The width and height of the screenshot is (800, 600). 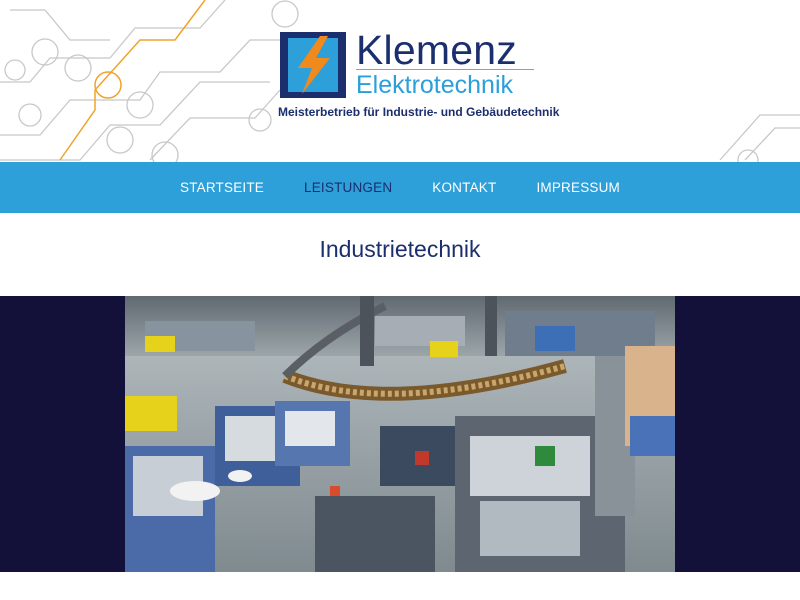 I want to click on page-title: Industrietechnik, so click(x=400, y=249).